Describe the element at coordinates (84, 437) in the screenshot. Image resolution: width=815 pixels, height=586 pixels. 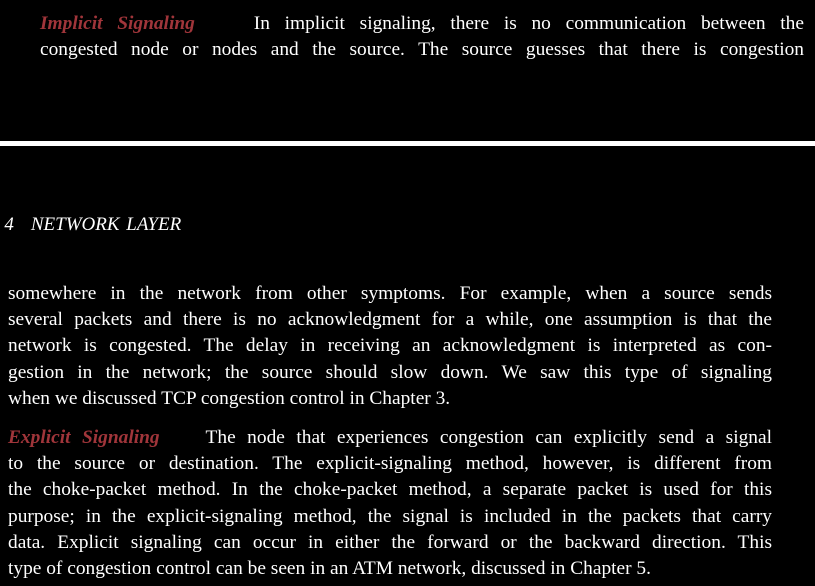
I see `explicit-signaling-term: Explicit Signaling` at that location.